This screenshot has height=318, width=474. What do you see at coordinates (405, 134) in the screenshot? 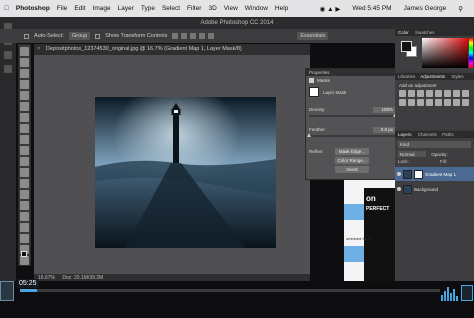
I see `tab-layers: Layers` at bounding box center [405, 134].